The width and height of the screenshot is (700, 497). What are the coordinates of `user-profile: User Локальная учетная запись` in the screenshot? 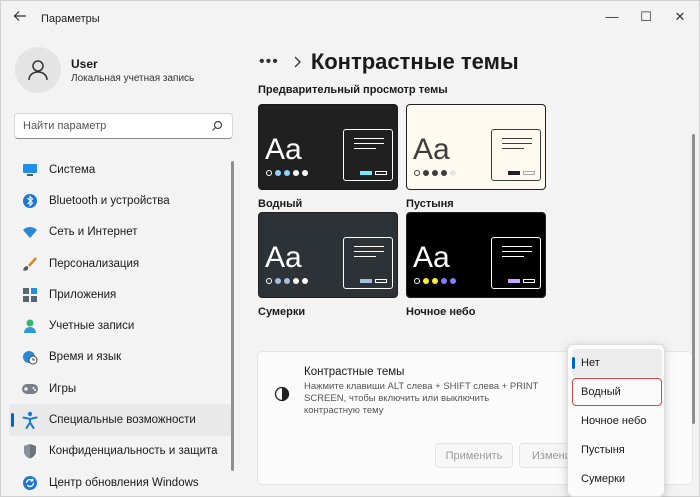 It's located at (125, 72).